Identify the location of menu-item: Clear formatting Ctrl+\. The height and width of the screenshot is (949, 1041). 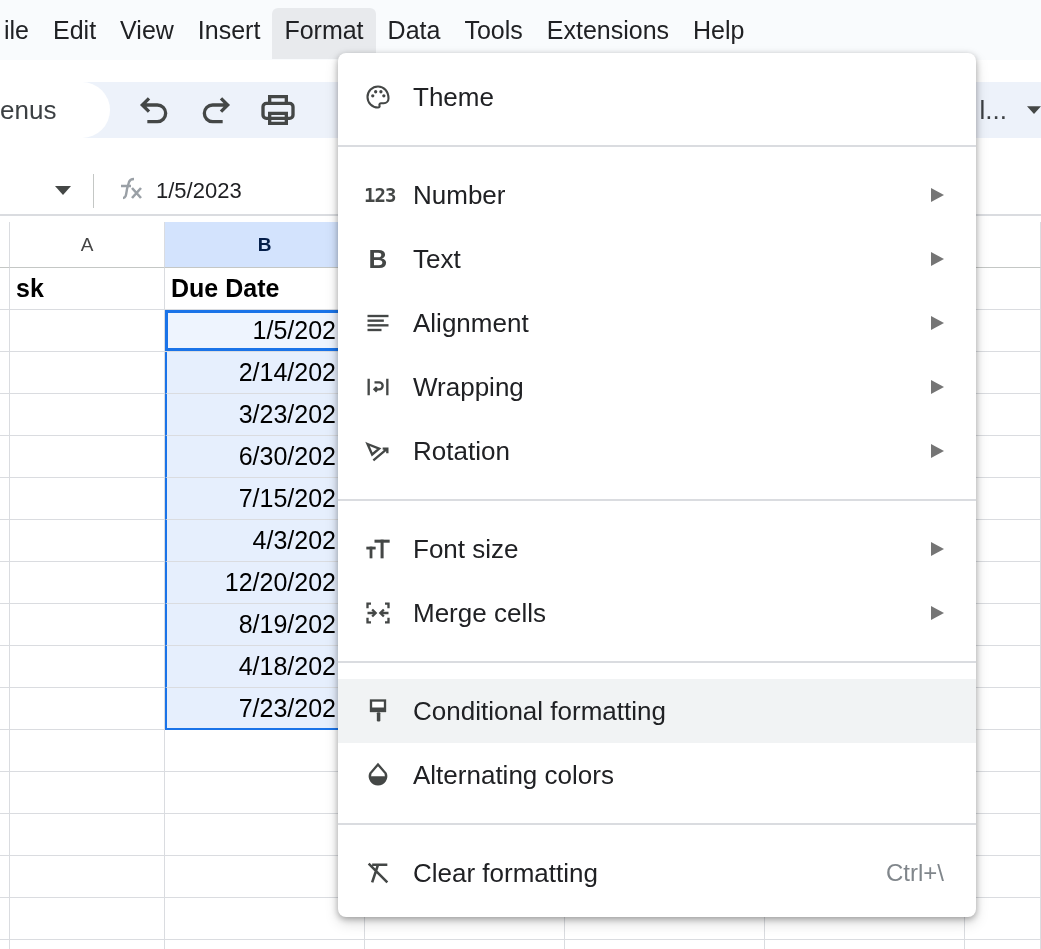
(657, 873).